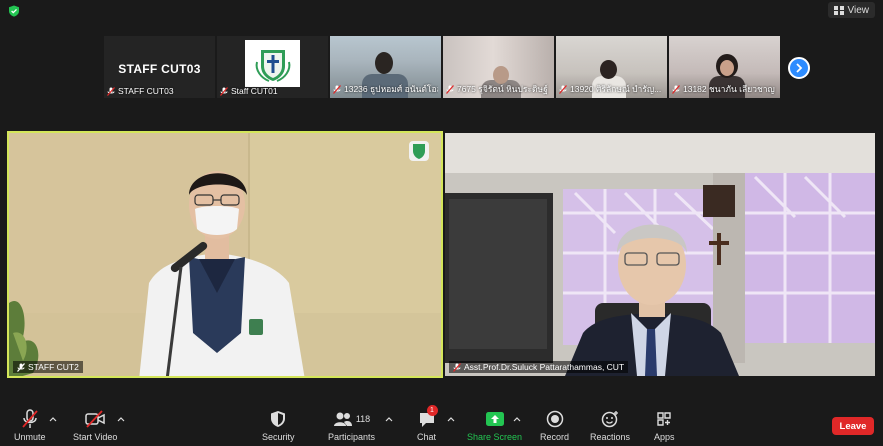 The width and height of the screenshot is (883, 446). I want to click on video-options-caret-icon, so click(121, 419).